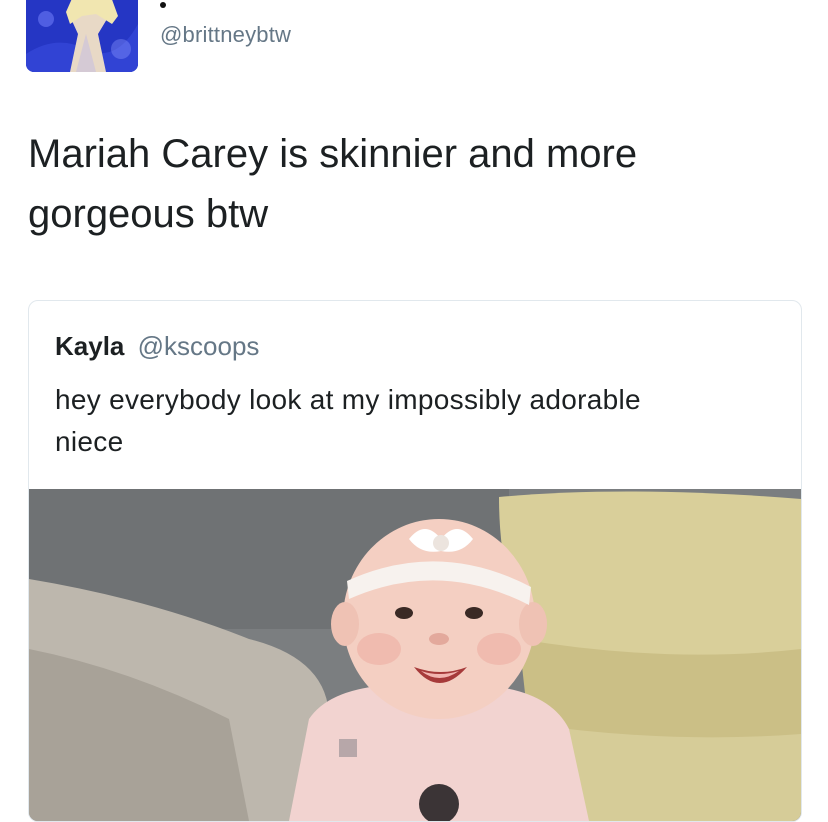 The height and width of the screenshot is (822, 828). Describe the element at coordinates (163, 5) in the screenshot. I see `dot-indicator` at that location.